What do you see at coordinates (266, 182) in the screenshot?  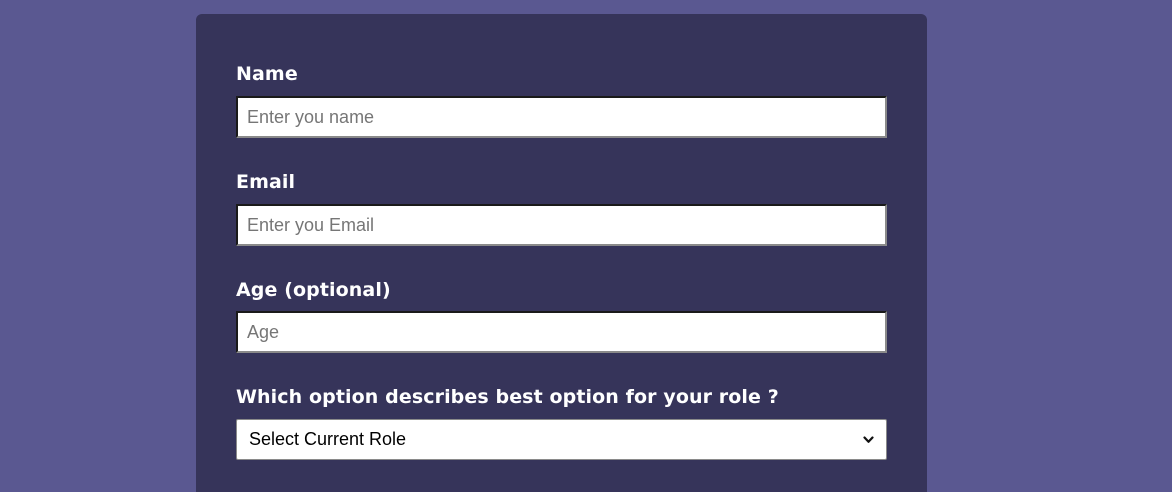 I see `email-label: Email` at bounding box center [266, 182].